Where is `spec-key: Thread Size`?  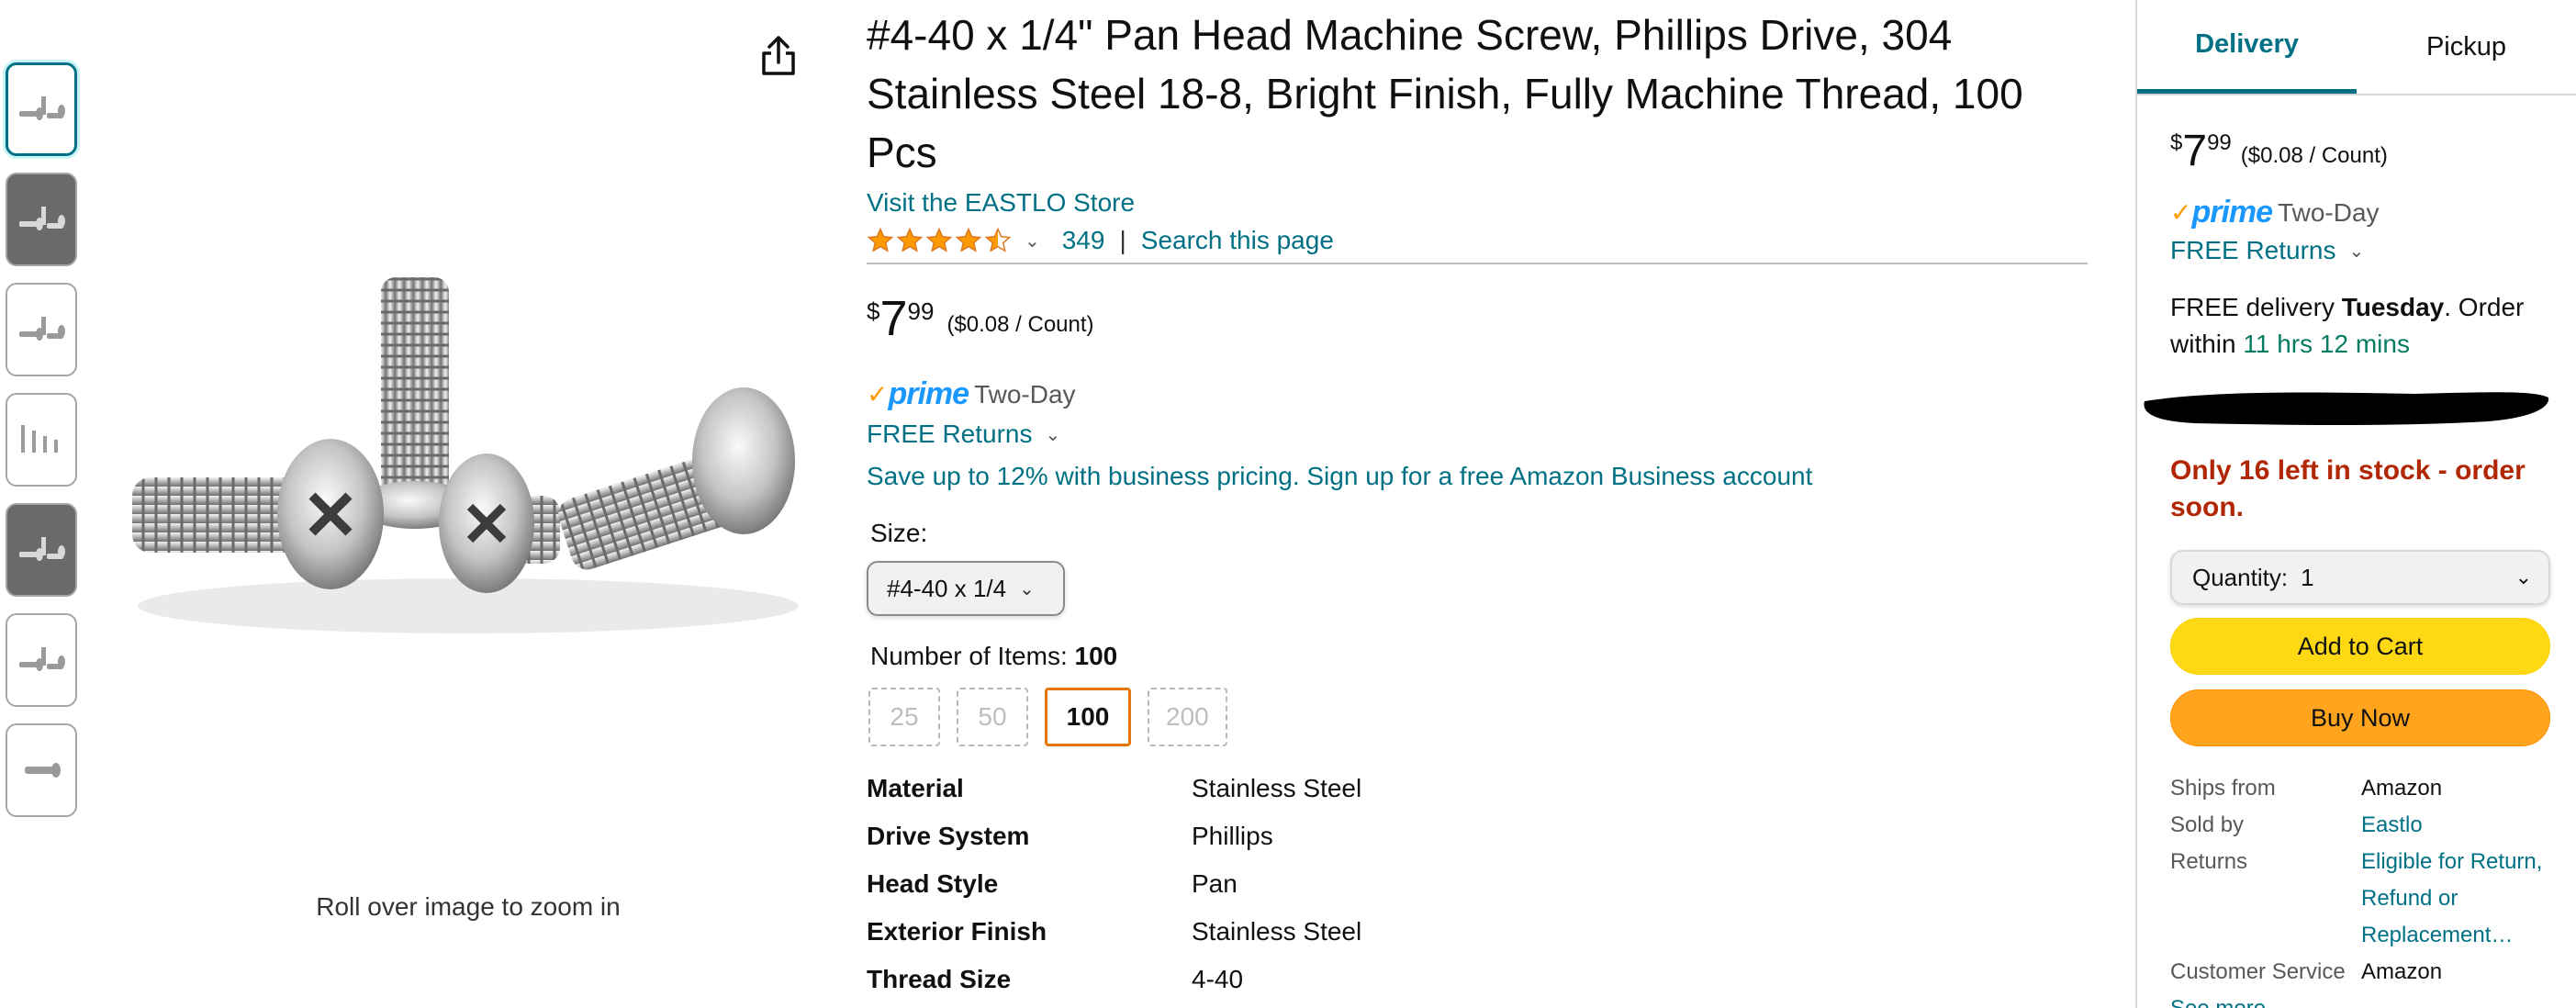
spec-key: Thread Size is located at coordinates (939, 979).